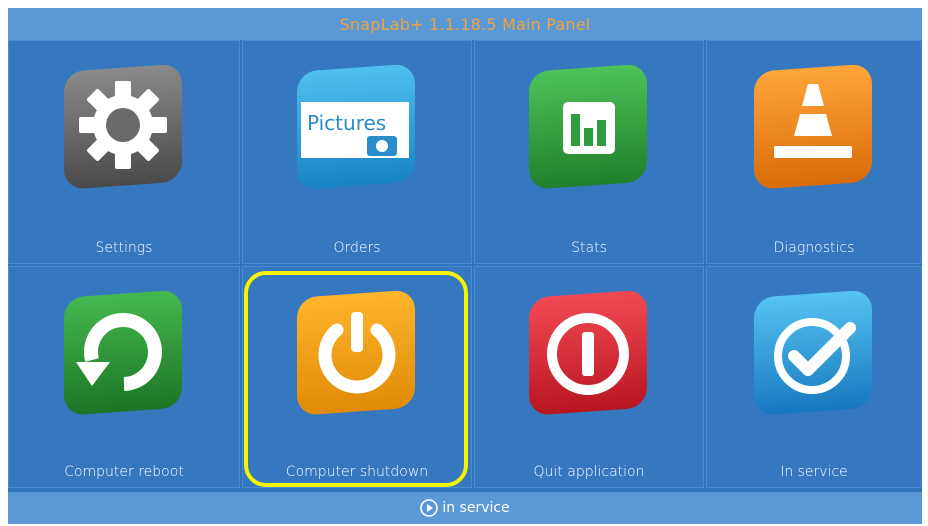 The image size is (928, 526). Describe the element at coordinates (589, 363) in the screenshot. I see `exit-icon` at that location.